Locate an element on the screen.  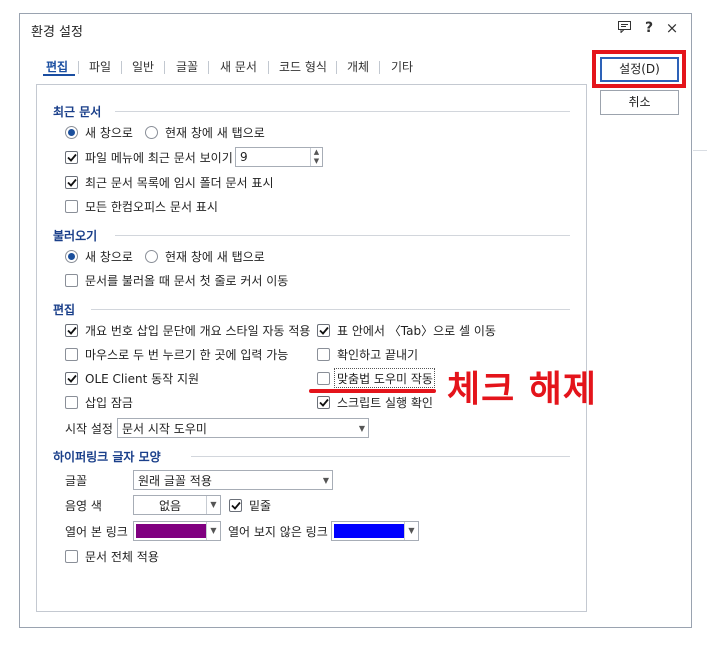
checkbox-show-temp: 최근 문서 목록에 임시 폴더 문서 표시 is located at coordinates (169, 182).